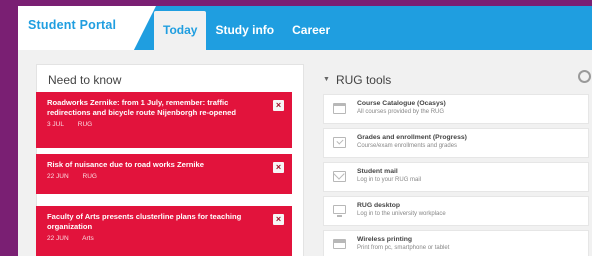  I want to click on tool-name: Course Catalogue (Ocasys), so click(401, 103).